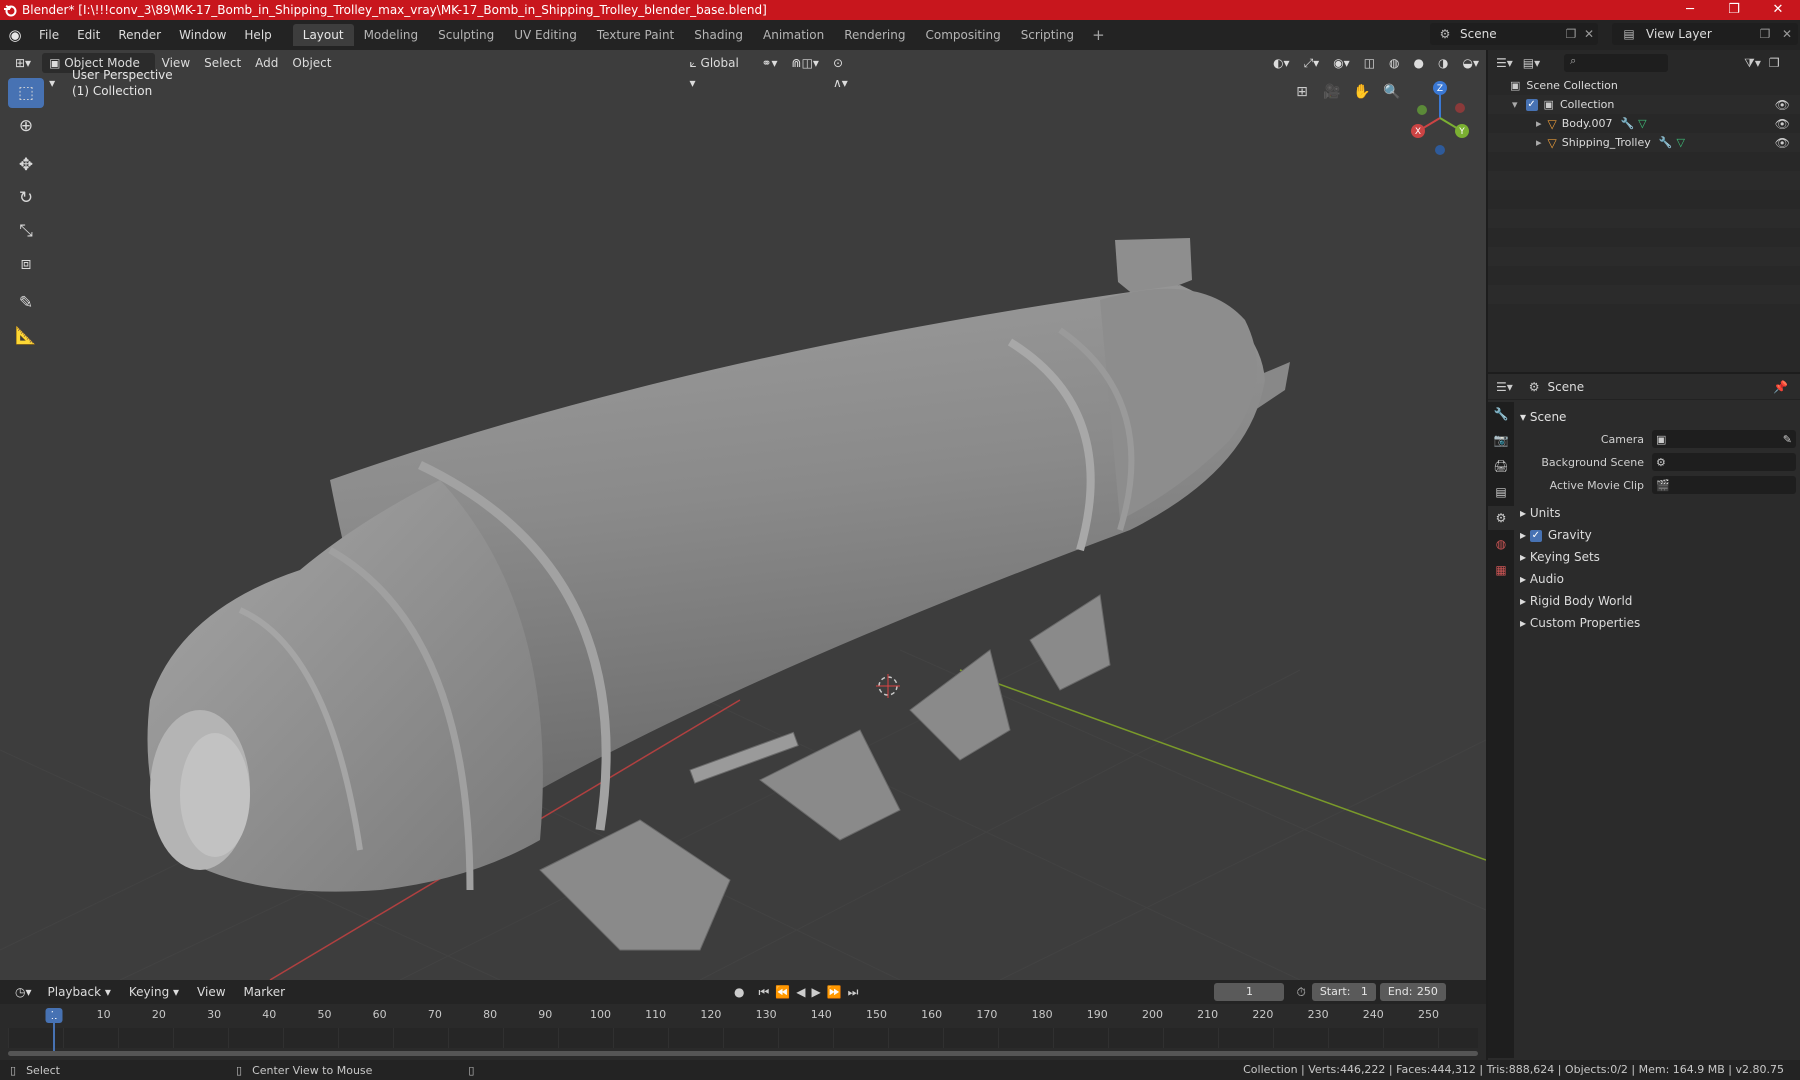 This screenshot has width=1800, height=1080. Describe the element at coordinates (1787, 34) in the screenshot. I see `remove-layer-icon: ✕` at that location.